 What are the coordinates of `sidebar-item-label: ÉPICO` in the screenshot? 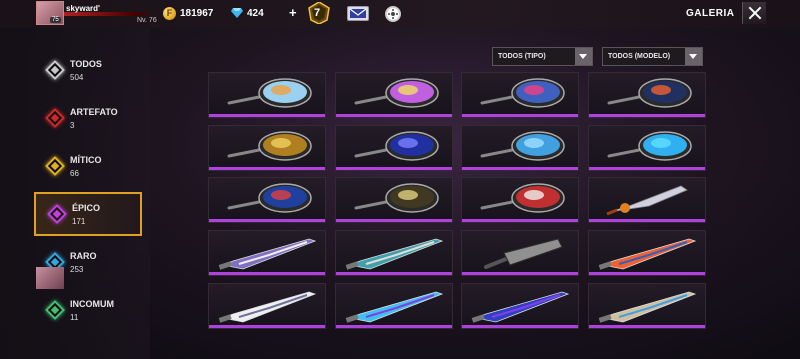 It's located at (86, 208).